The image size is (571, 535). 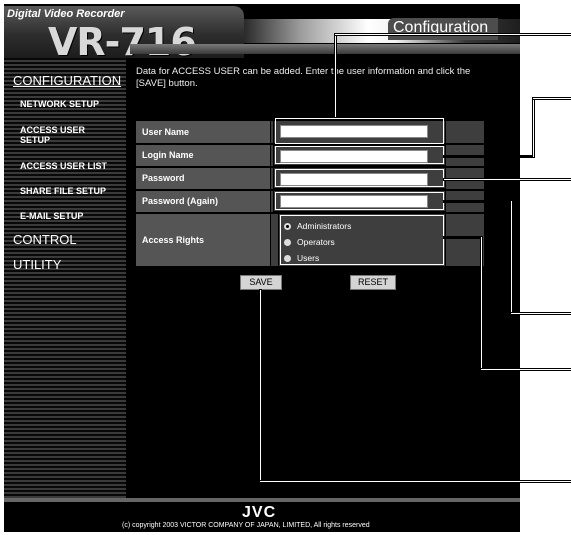 I want to click on access-rights-label: Access Rights, so click(x=203, y=240).